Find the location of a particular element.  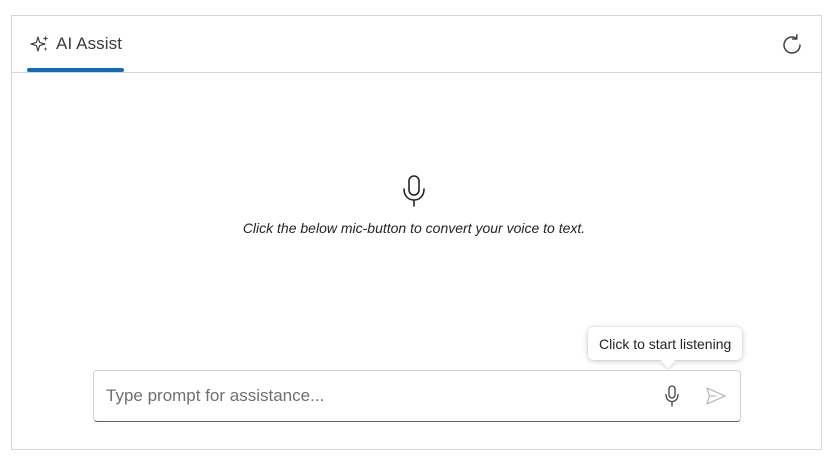

refresh-button is located at coordinates (792, 45).